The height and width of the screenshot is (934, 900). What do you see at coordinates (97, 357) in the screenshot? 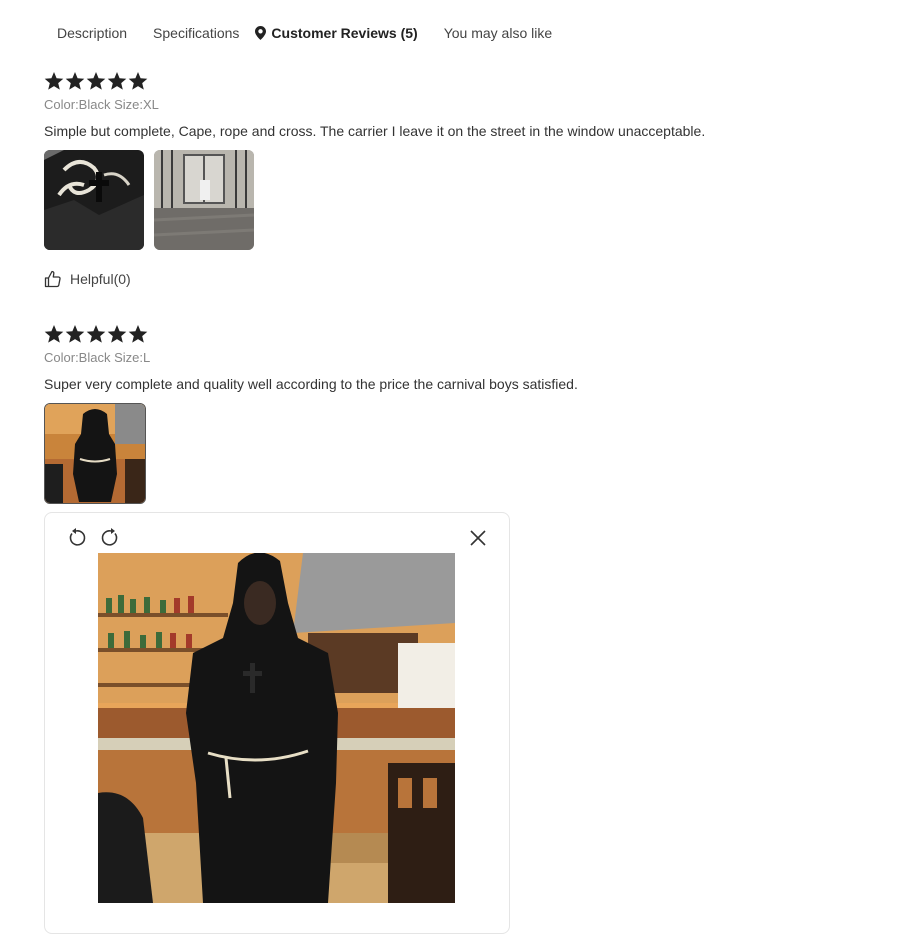
I see `review-variant: Color:Black Size:L` at bounding box center [97, 357].